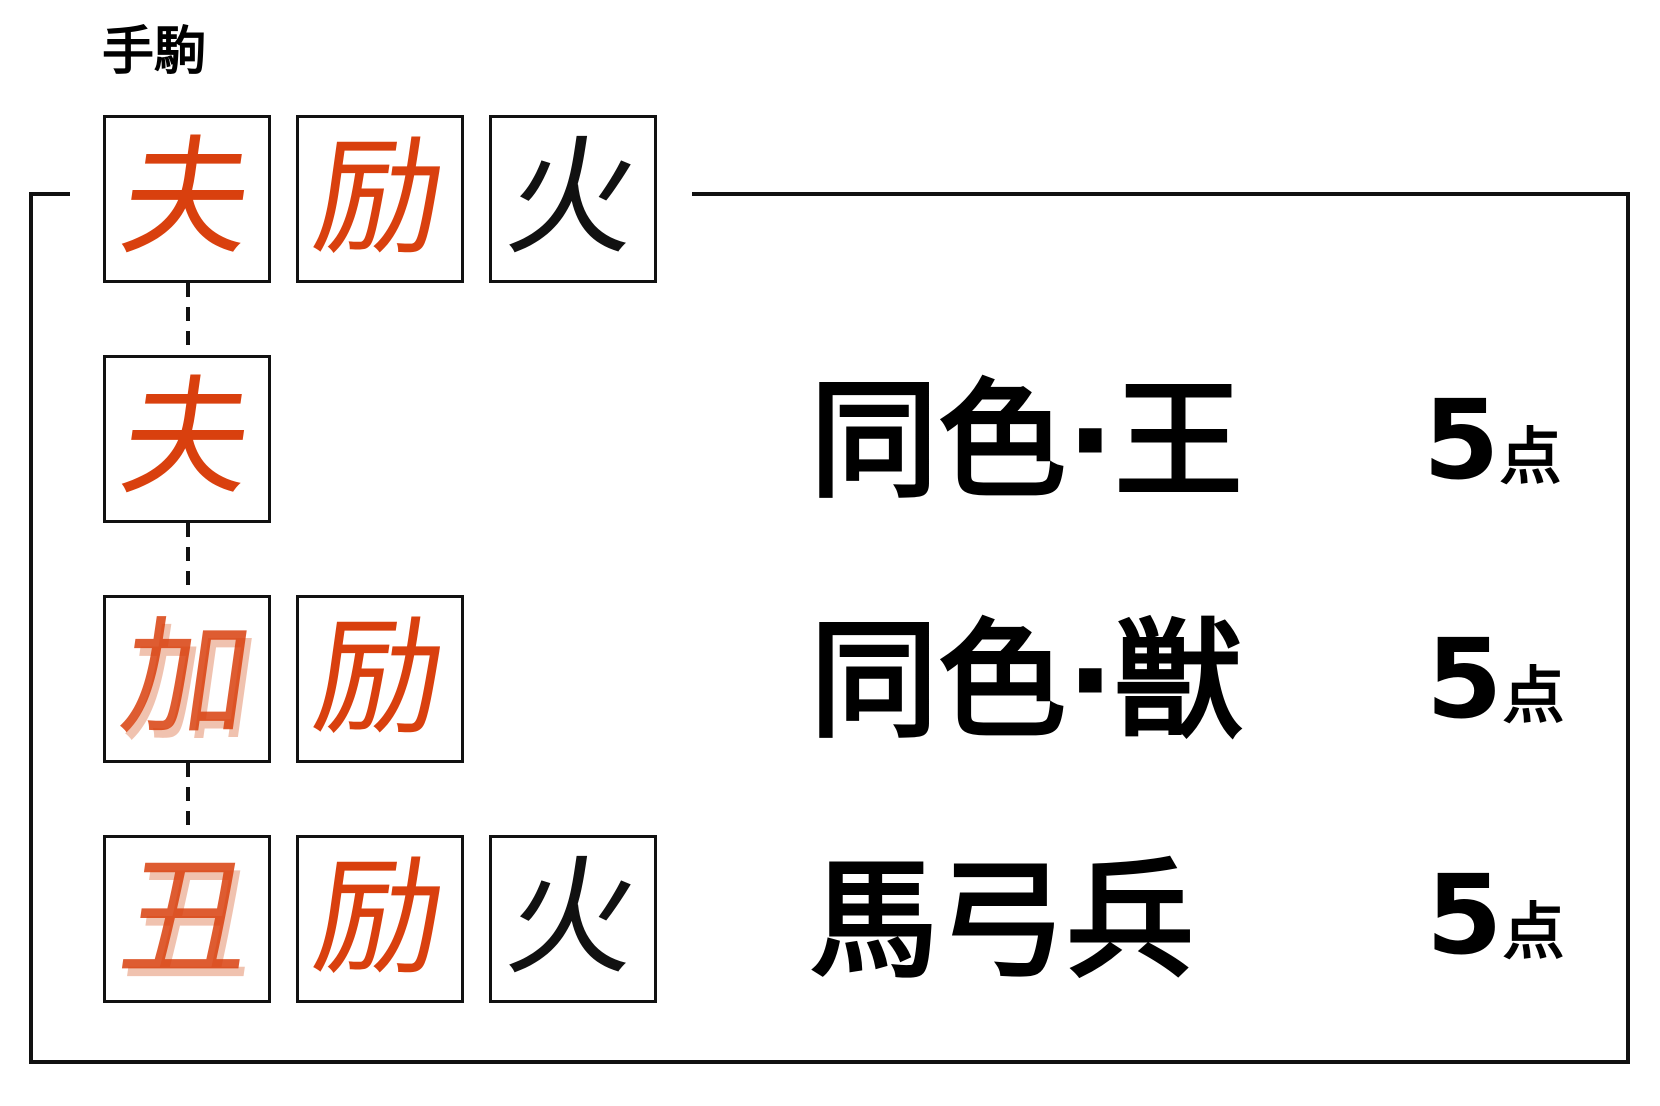  I want to click on combo-name-row1: 同色·王, so click(1026, 441).